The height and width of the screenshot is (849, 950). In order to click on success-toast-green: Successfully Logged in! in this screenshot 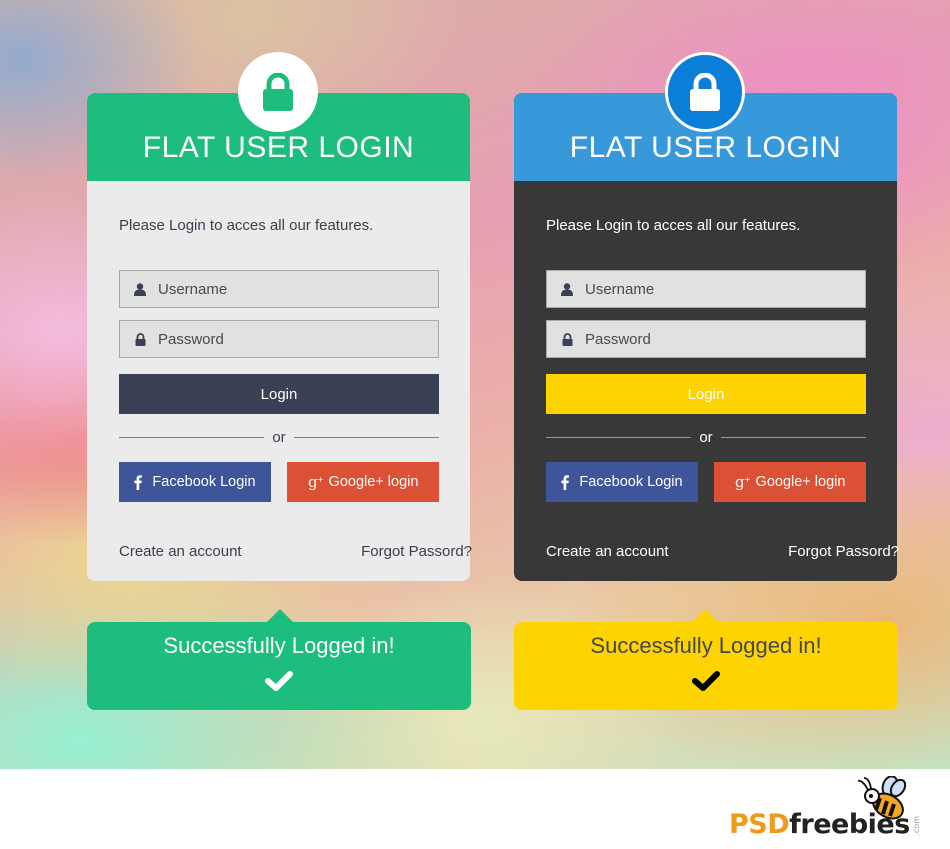, I will do `click(279, 659)`.